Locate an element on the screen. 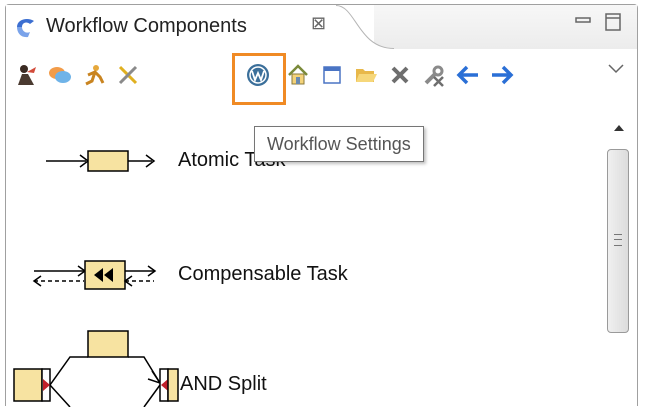  view-menu-icon is located at coordinates (616, 69).